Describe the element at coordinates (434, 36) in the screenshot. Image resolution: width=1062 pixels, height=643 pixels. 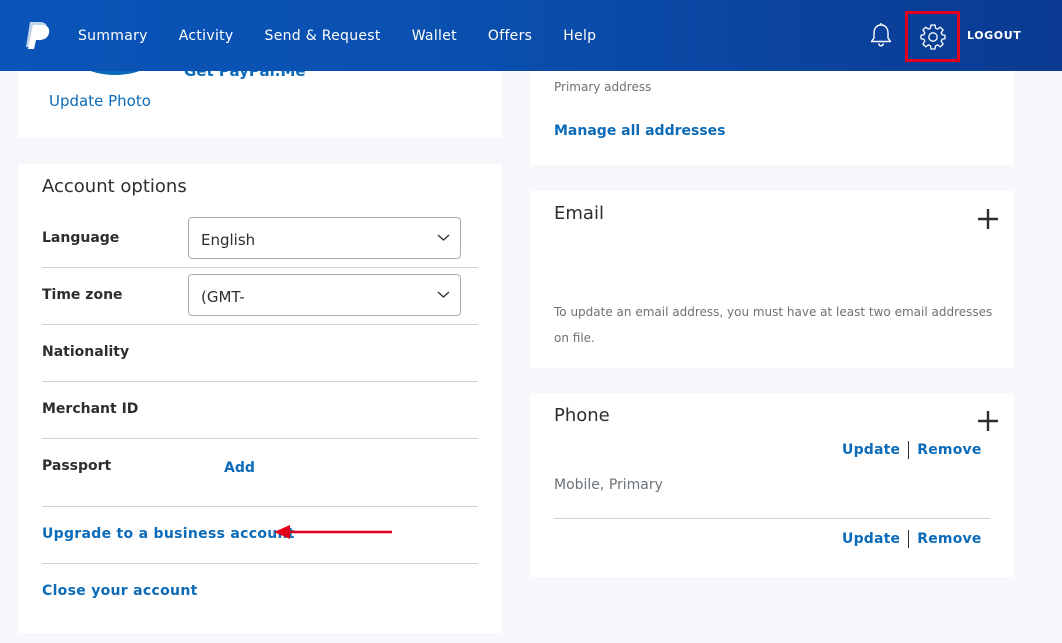
I see `nav-wallet: Wallet` at that location.